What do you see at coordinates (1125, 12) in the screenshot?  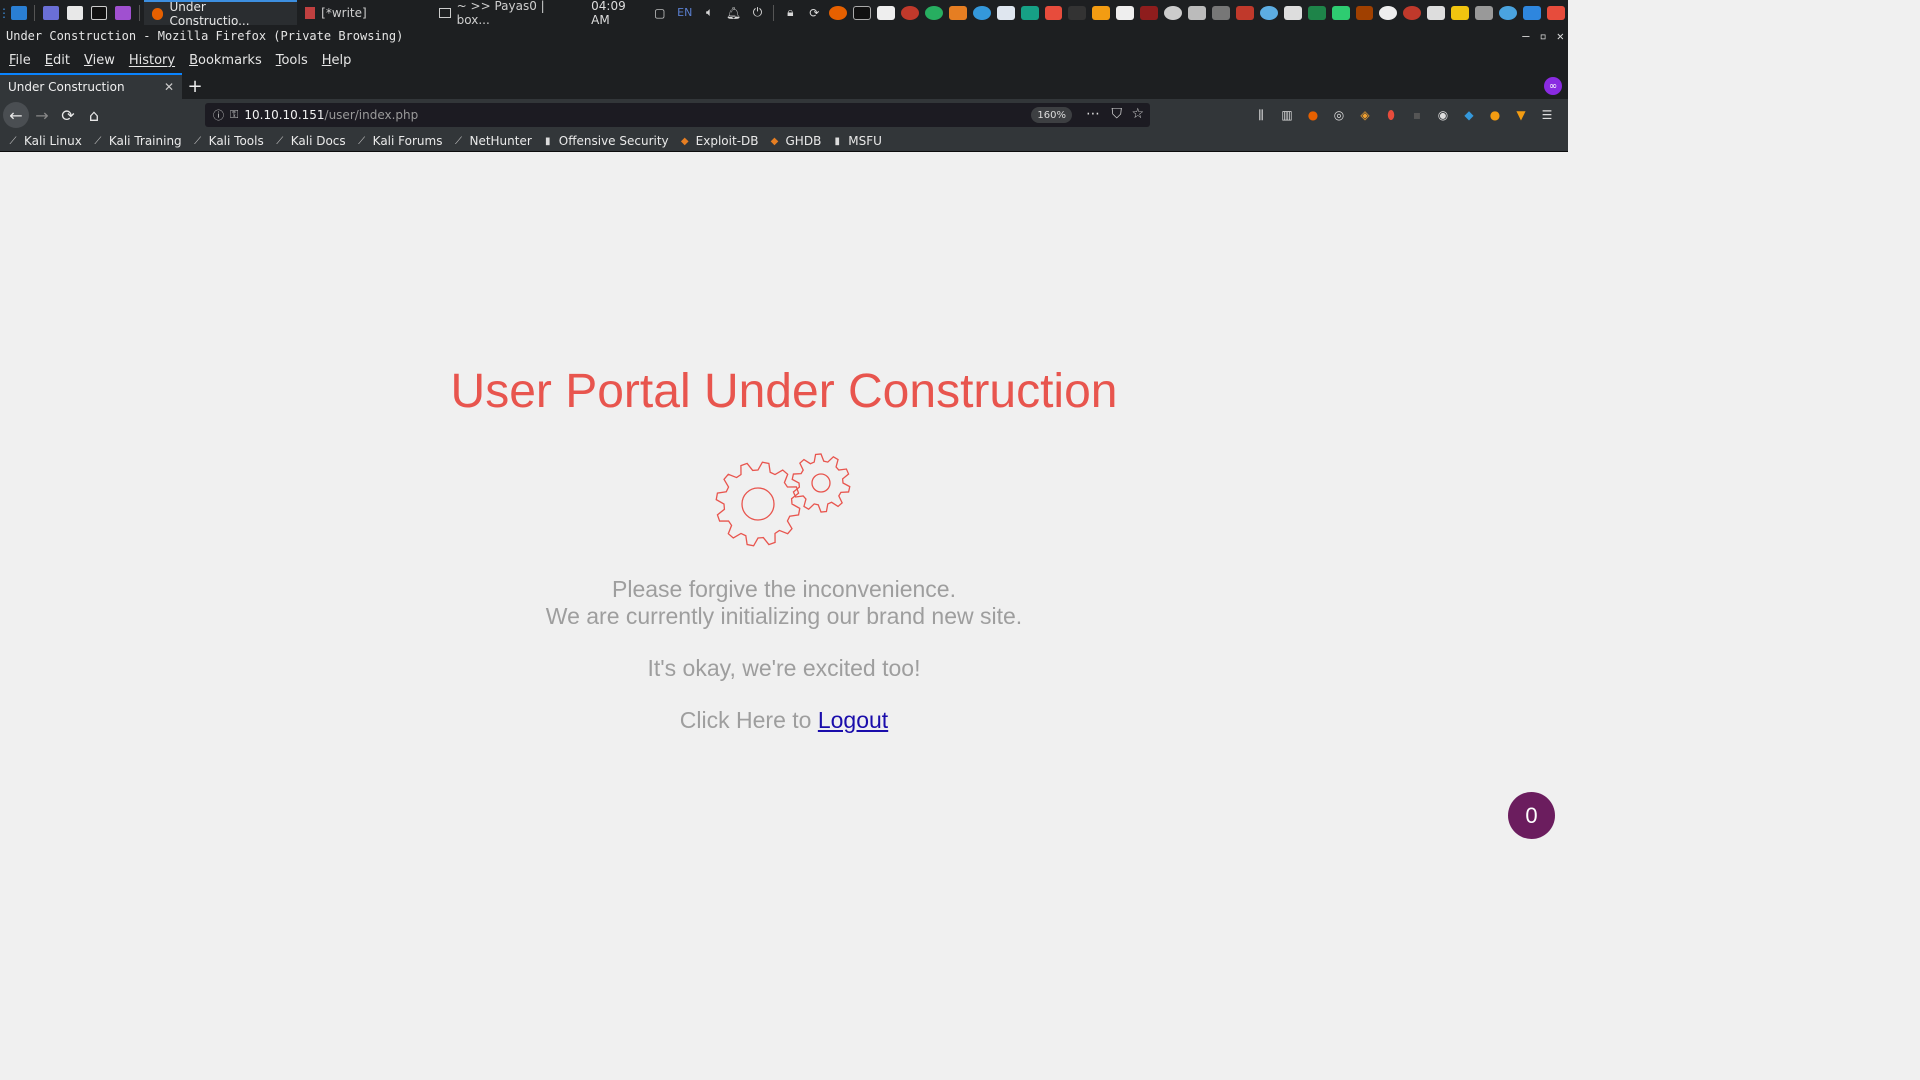 I see `mask-icon` at bounding box center [1125, 12].